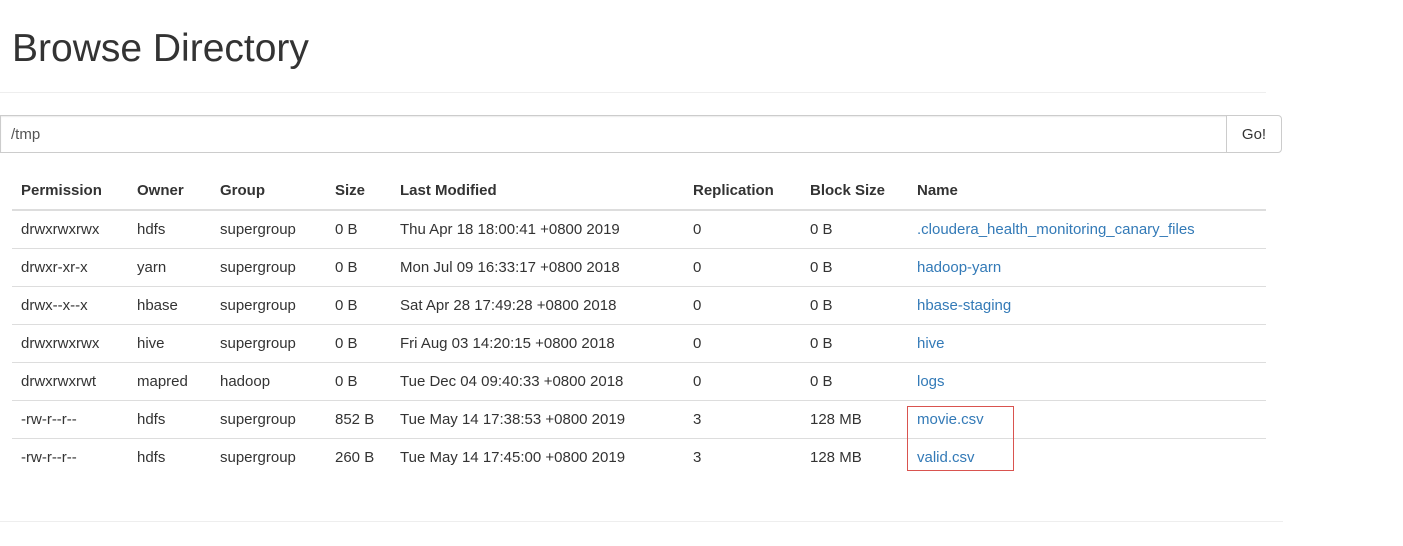  I want to click on cell-last-modified: Tue May 14 17:45:00 +0800 2019, so click(537, 456).